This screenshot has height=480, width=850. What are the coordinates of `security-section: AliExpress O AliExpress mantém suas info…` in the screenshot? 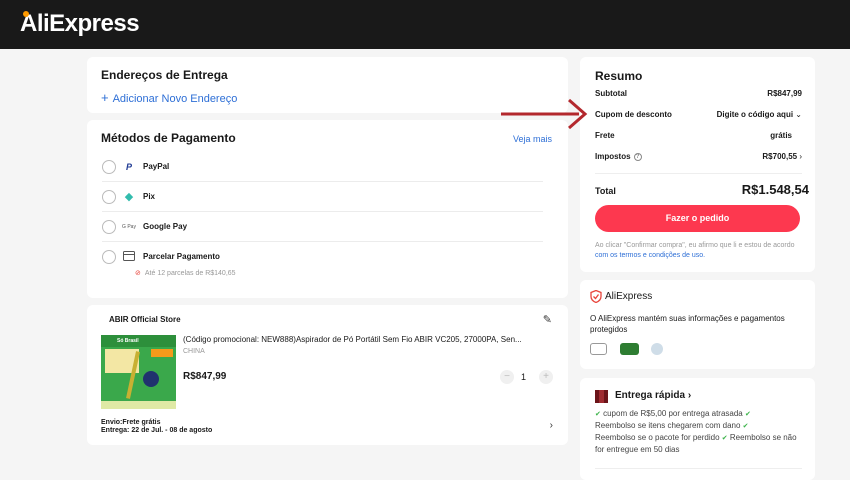 It's located at (697, 324).